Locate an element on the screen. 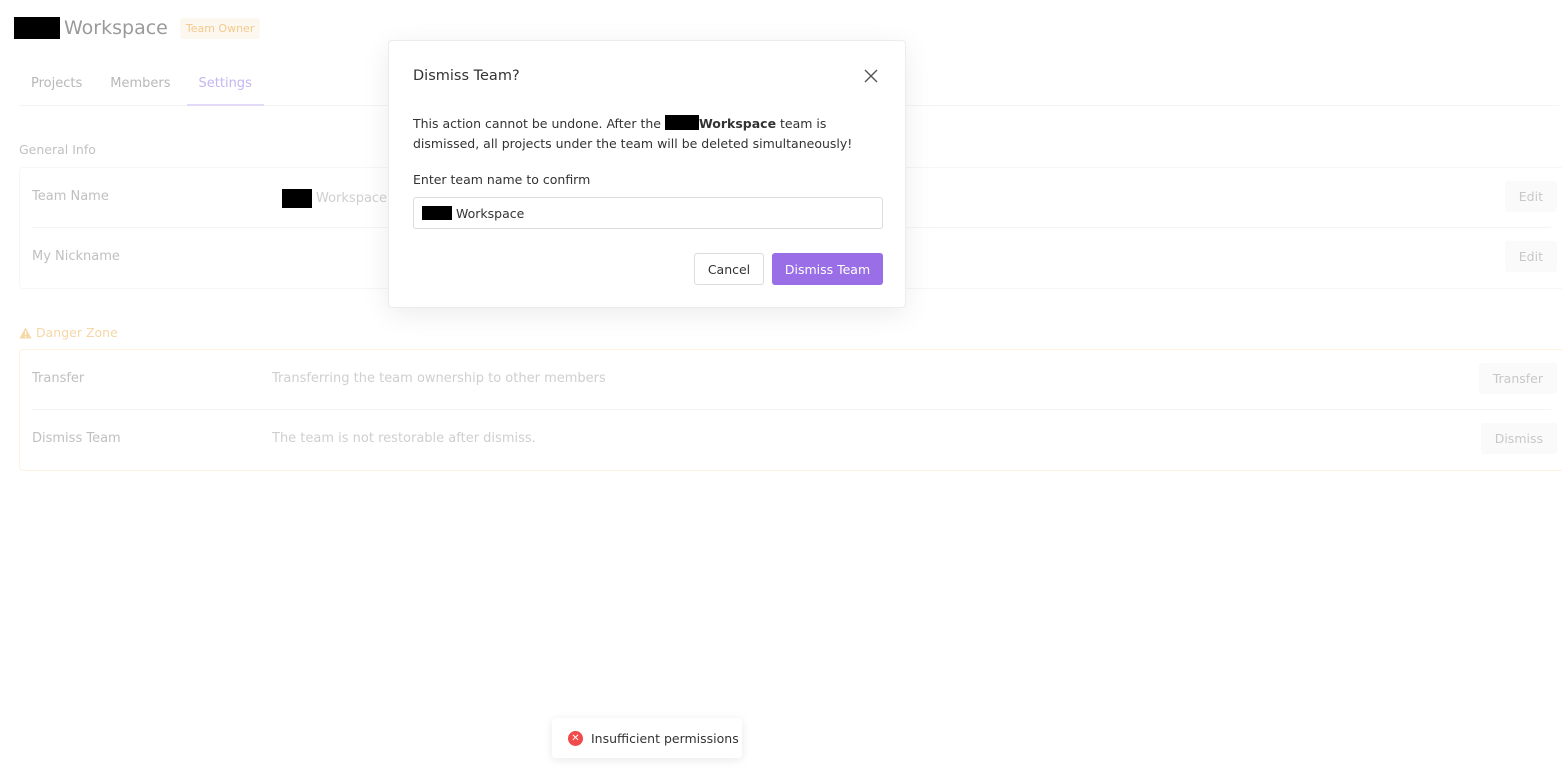  team-name-label: Team Name is located at coordinates (70, 196).